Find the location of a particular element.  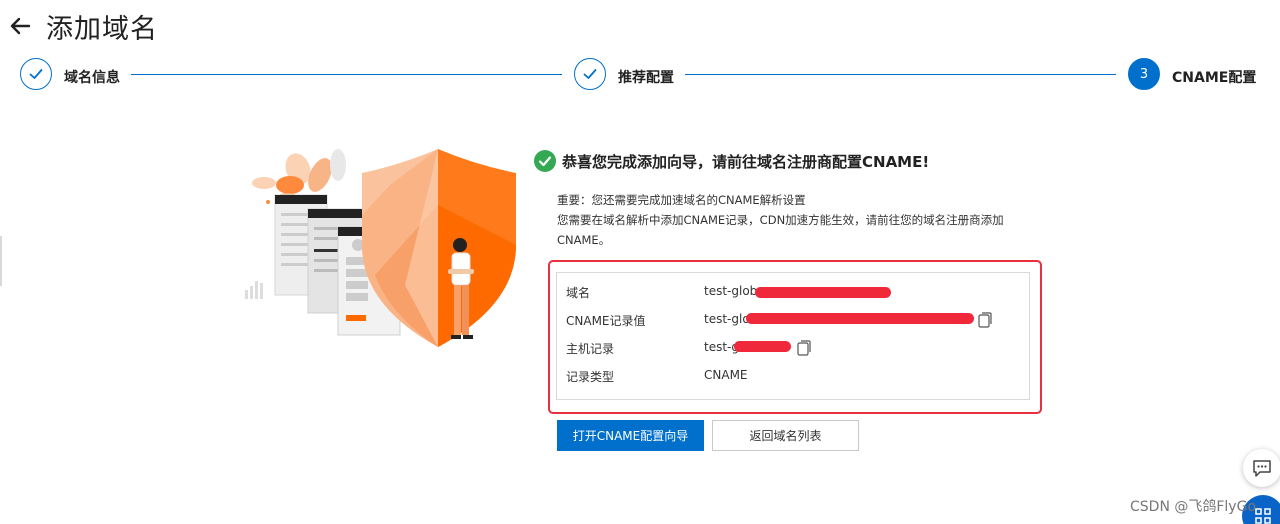

success-heading: 恭喜您完成添加向导，请前往域名注册商配置CNAME! is located at coordinates (731, 161).